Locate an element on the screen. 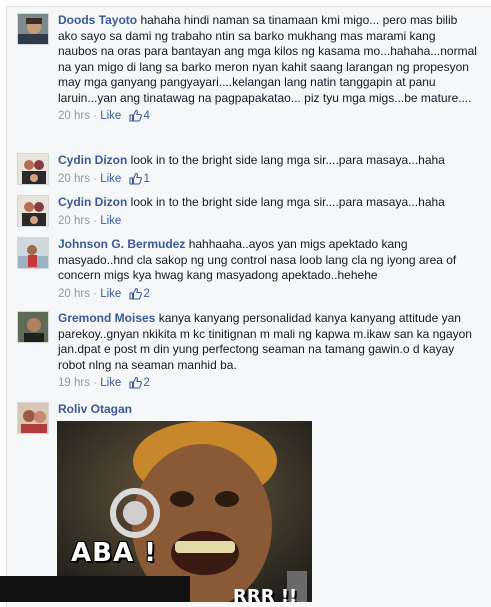  comment-meta: 20 hrs · Like is located at coordinates (90, 220).